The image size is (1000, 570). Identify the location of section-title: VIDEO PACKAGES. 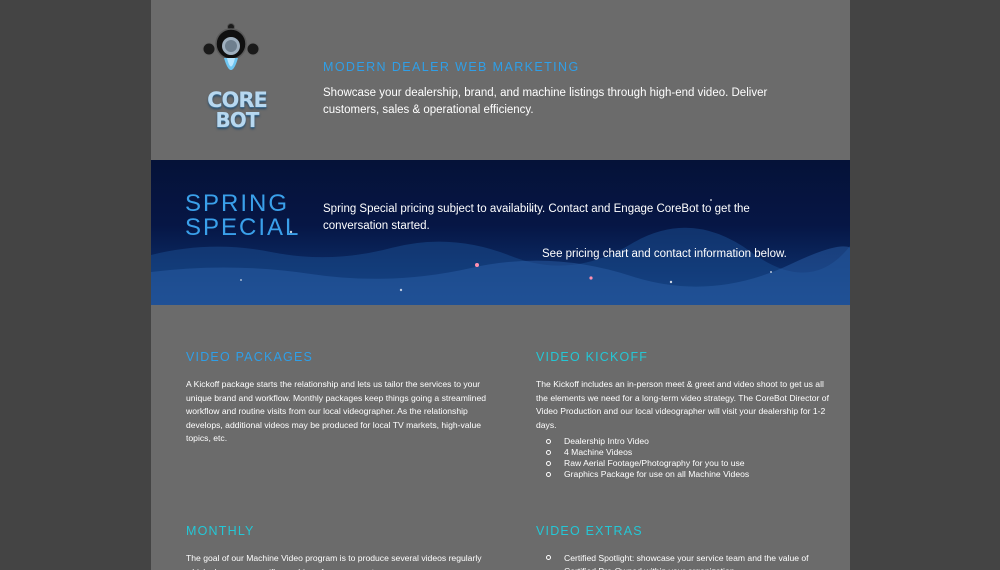
(250, 357).